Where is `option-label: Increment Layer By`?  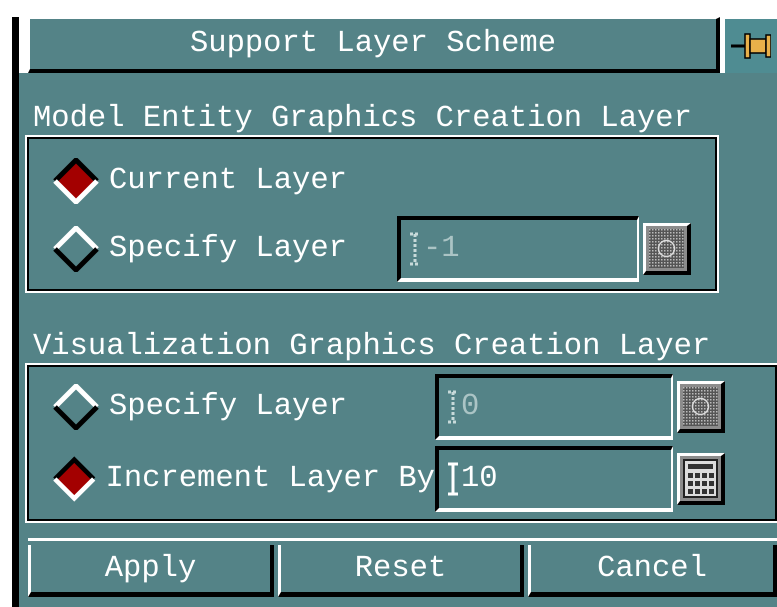 option-label: Increment Layer By is located at coordinates (270, 479).